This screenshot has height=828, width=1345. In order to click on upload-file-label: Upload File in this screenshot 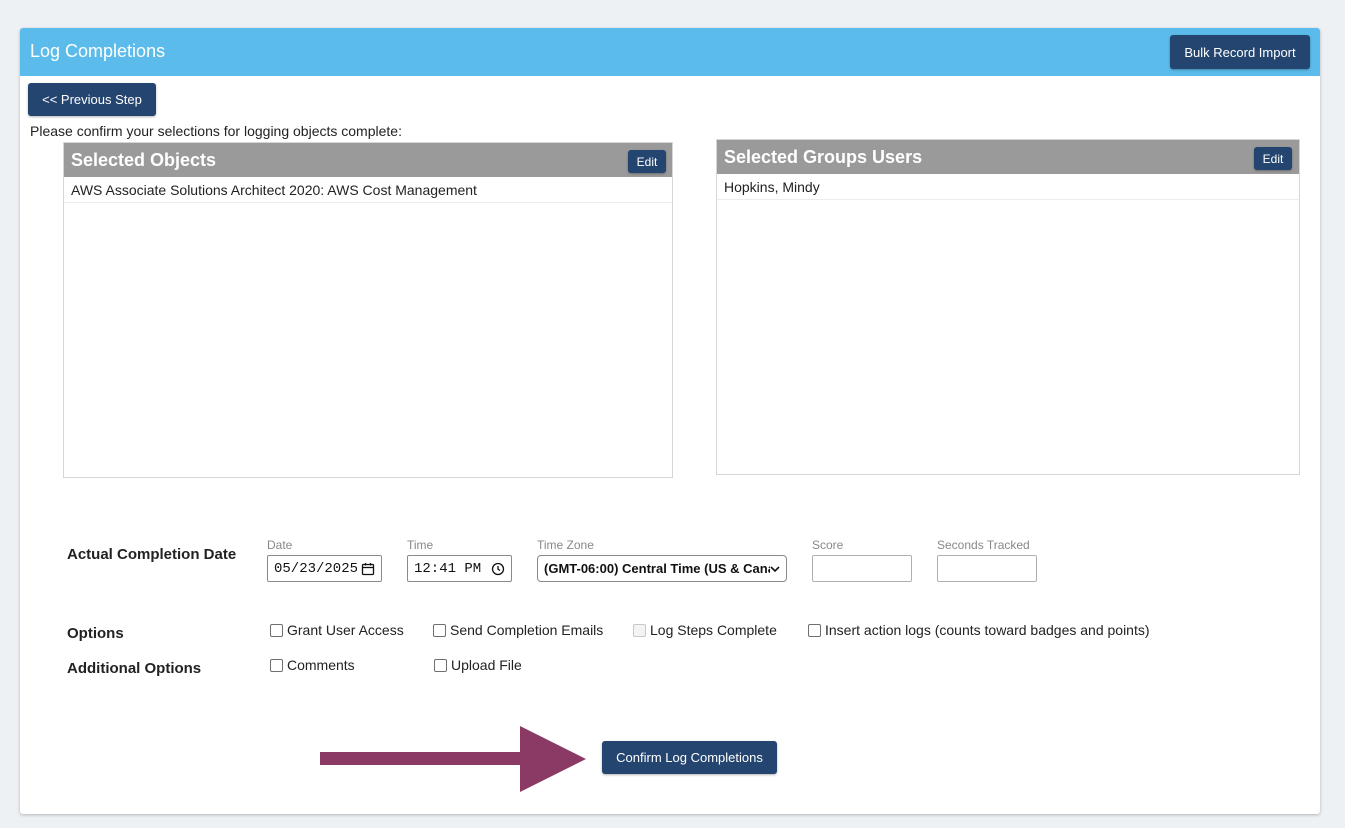, I will do `click(486, 665)`.